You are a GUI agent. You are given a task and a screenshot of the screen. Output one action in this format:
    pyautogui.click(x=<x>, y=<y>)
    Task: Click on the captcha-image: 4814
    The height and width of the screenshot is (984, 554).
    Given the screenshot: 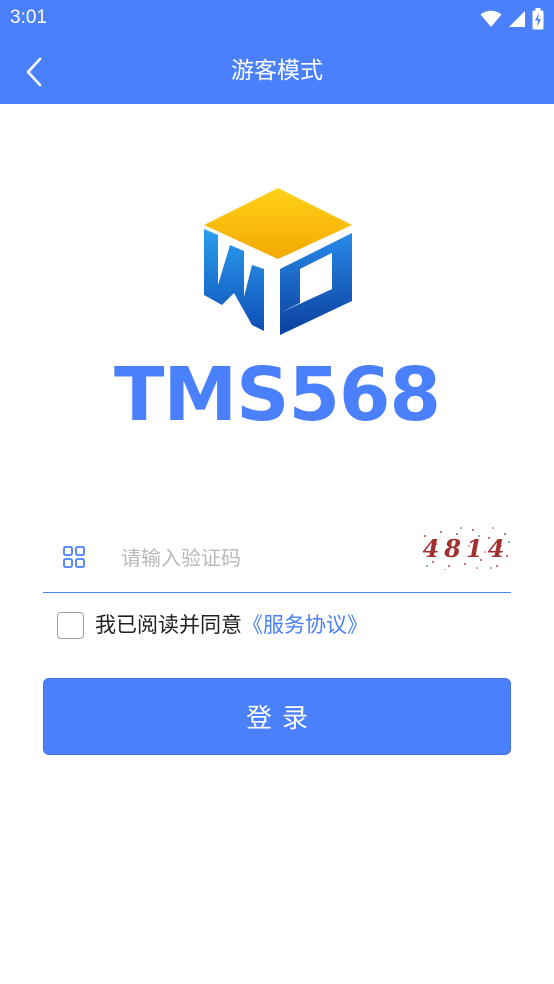 What is the action you would take?
    pyautogui.click(x=466, y=548)
    